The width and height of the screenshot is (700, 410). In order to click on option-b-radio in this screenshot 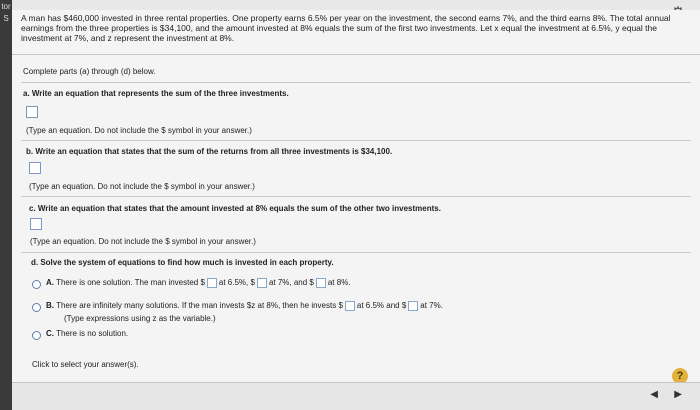, I will do `click(36, 307)`.